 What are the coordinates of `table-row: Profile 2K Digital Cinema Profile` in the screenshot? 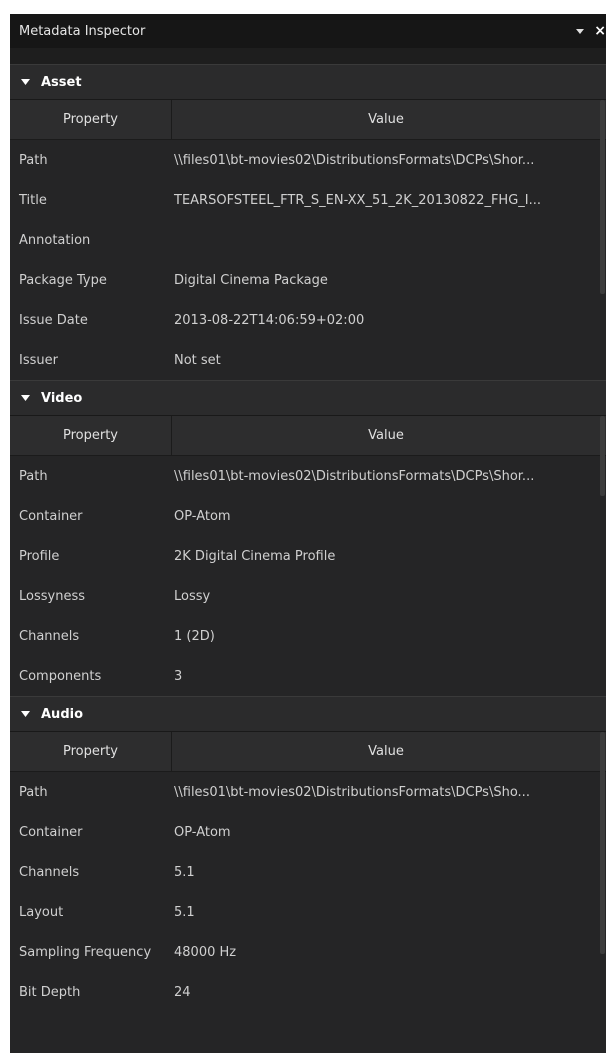 It's located at (308, 556).